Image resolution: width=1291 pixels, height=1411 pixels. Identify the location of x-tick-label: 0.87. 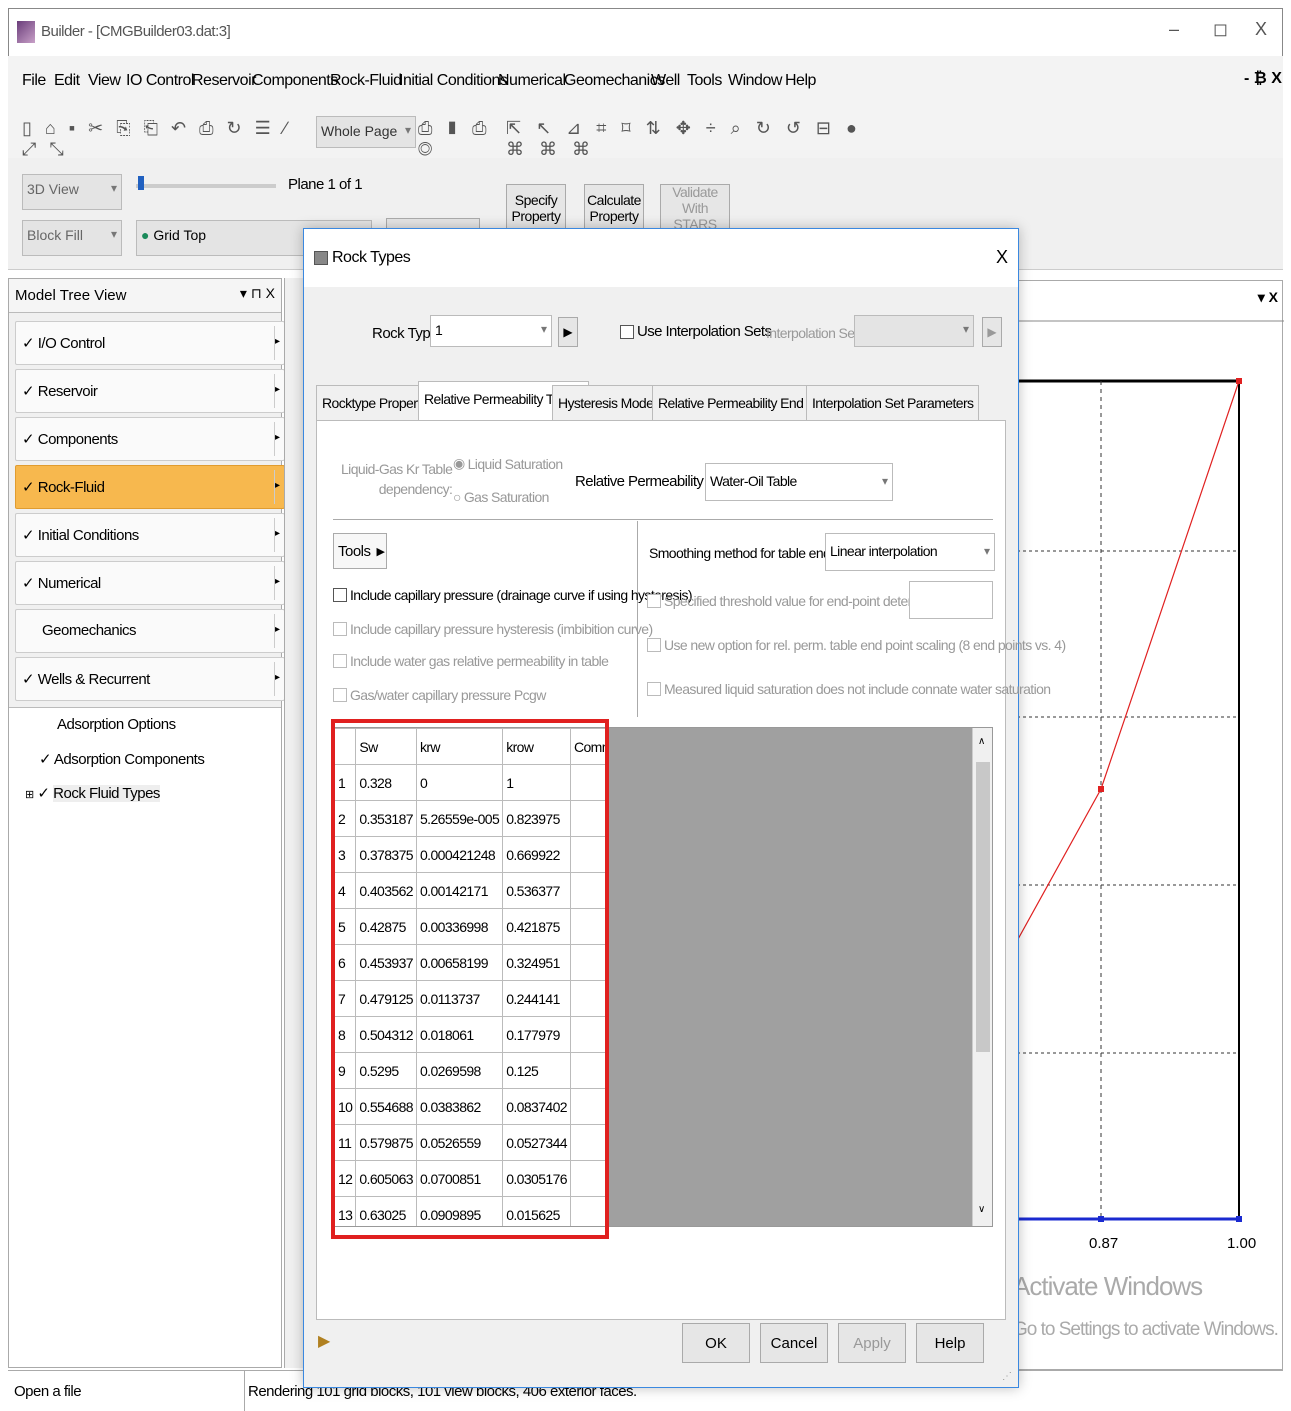
(1104, 1243).